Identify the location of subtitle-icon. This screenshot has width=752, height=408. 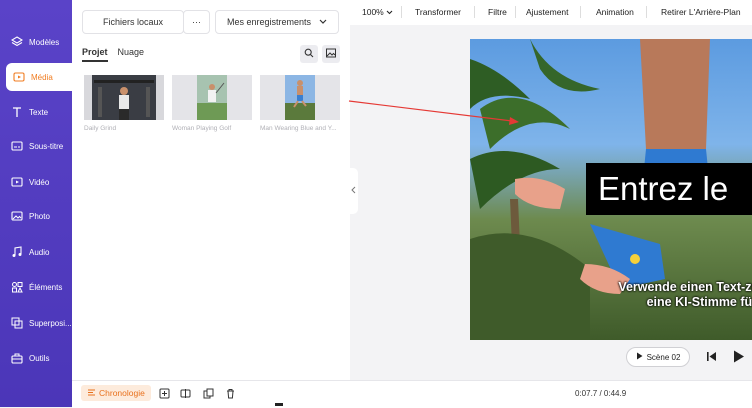
(17, 146).